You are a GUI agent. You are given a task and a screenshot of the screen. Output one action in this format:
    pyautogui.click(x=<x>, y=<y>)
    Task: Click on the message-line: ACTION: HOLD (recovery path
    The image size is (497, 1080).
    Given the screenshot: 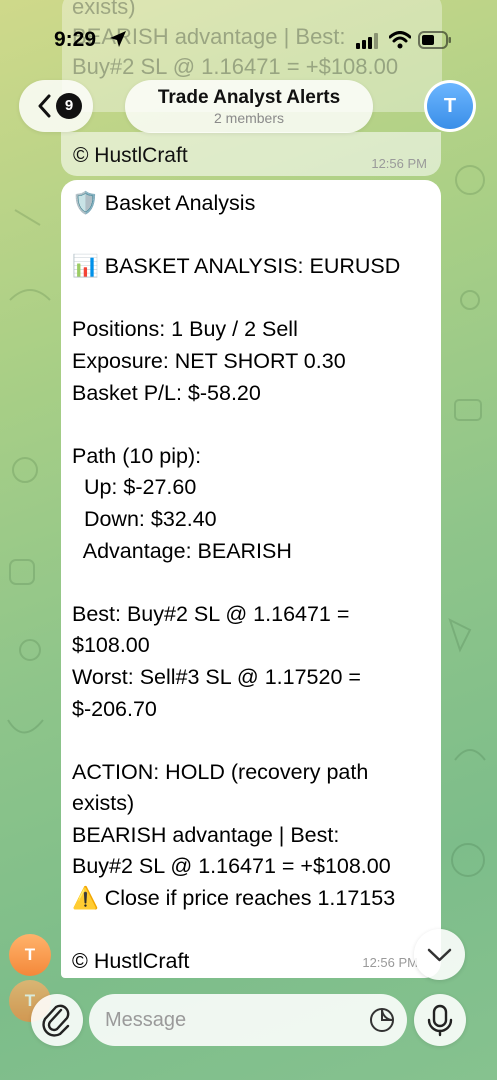 What is the action you would take?
    pyautogui.click(x=220, y=771)
    